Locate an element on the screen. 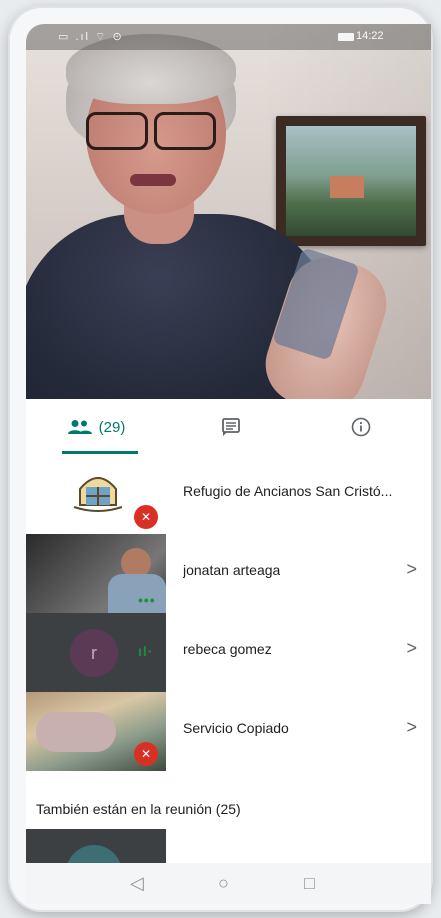  video-object is located at coordinates (76, 732).